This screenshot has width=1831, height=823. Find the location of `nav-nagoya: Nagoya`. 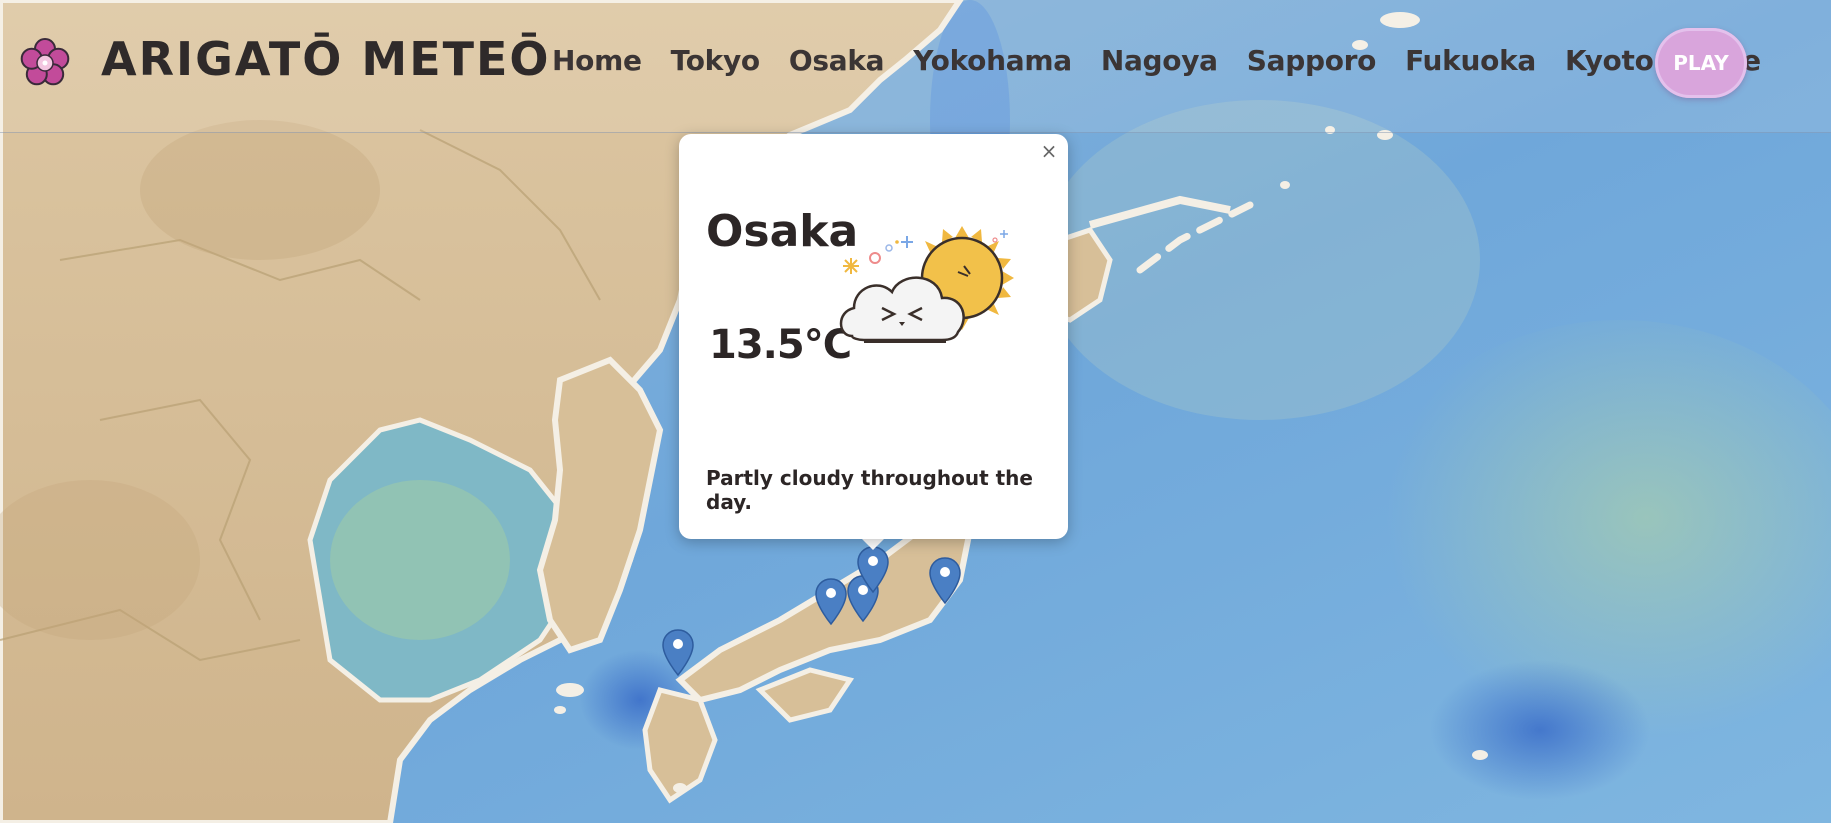

nav-nagoya: Nagoya is located at coordinates (1159, 60).